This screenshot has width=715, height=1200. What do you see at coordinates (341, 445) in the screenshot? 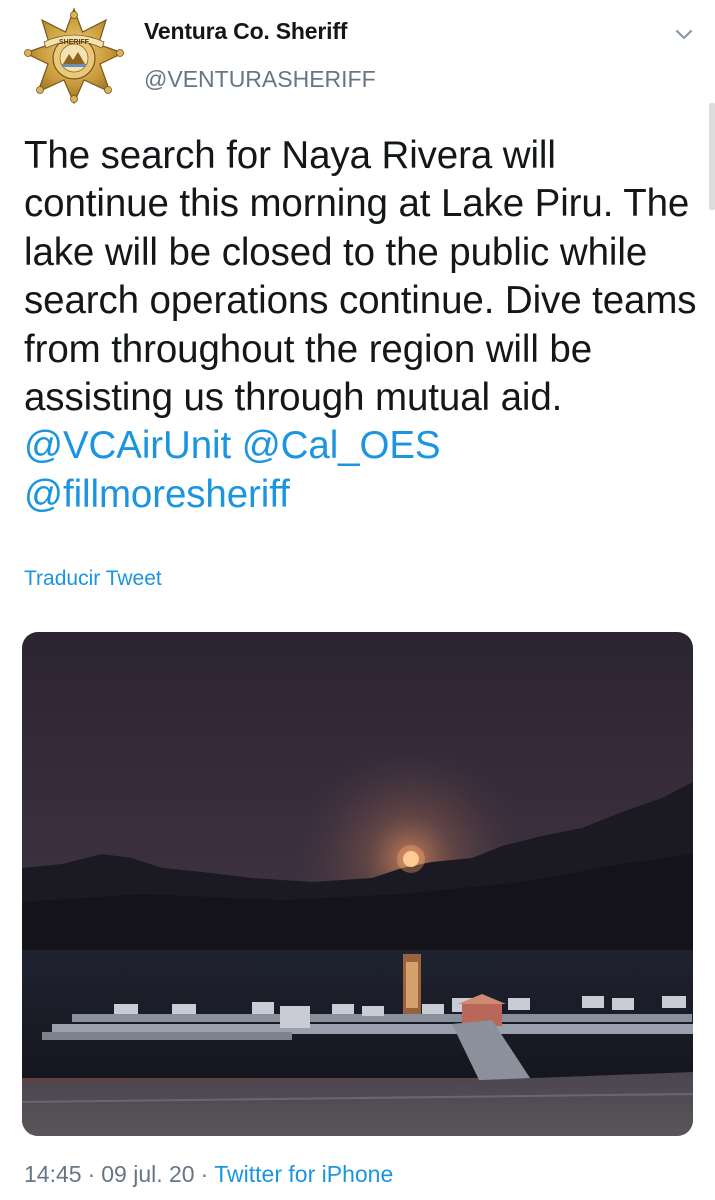
I see `mention-cal-oes: @Cal_OES` at bounding box center [341, 445].